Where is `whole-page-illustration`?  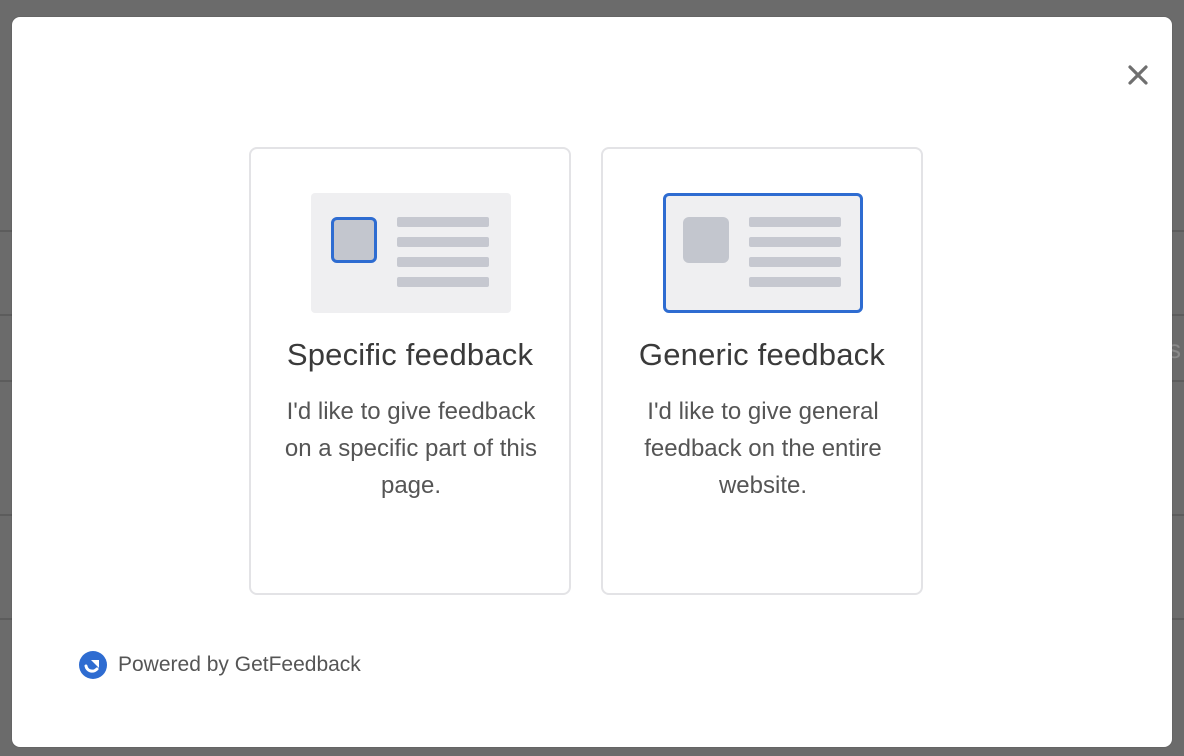 whole-page-illustration is located at coordinates (763, 253).